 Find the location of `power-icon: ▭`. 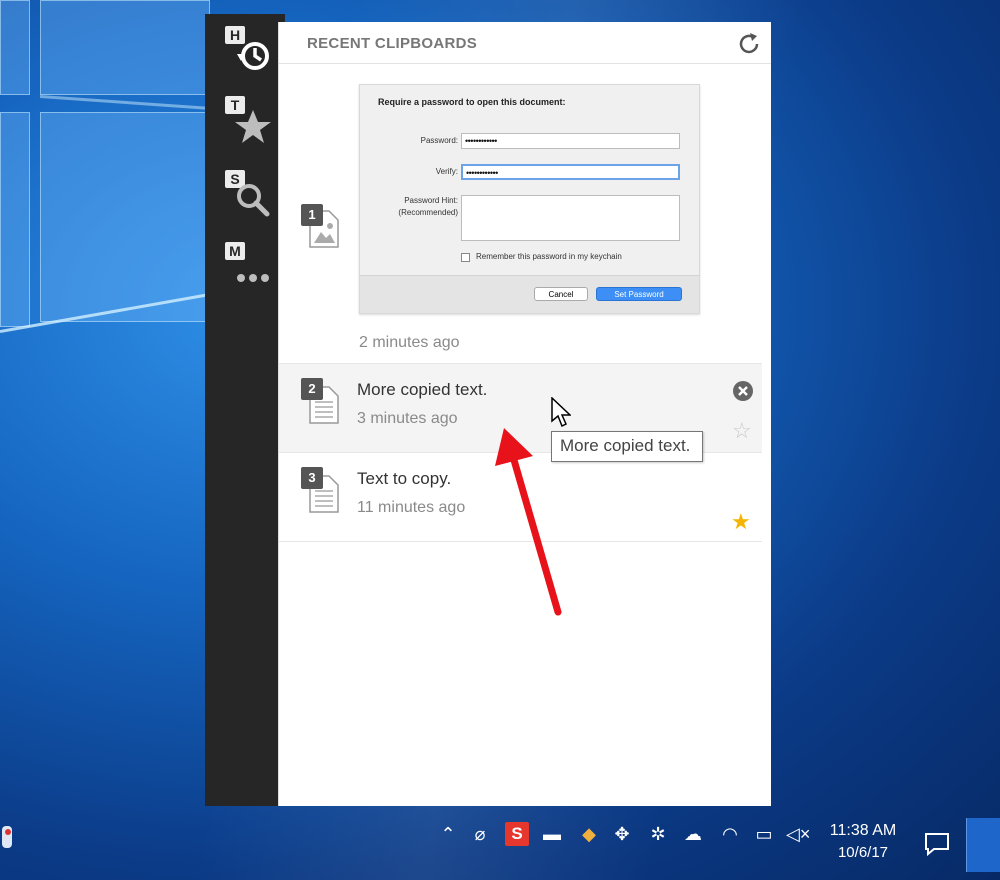

power-icon: ▭ is located at coordinates (764, 834).